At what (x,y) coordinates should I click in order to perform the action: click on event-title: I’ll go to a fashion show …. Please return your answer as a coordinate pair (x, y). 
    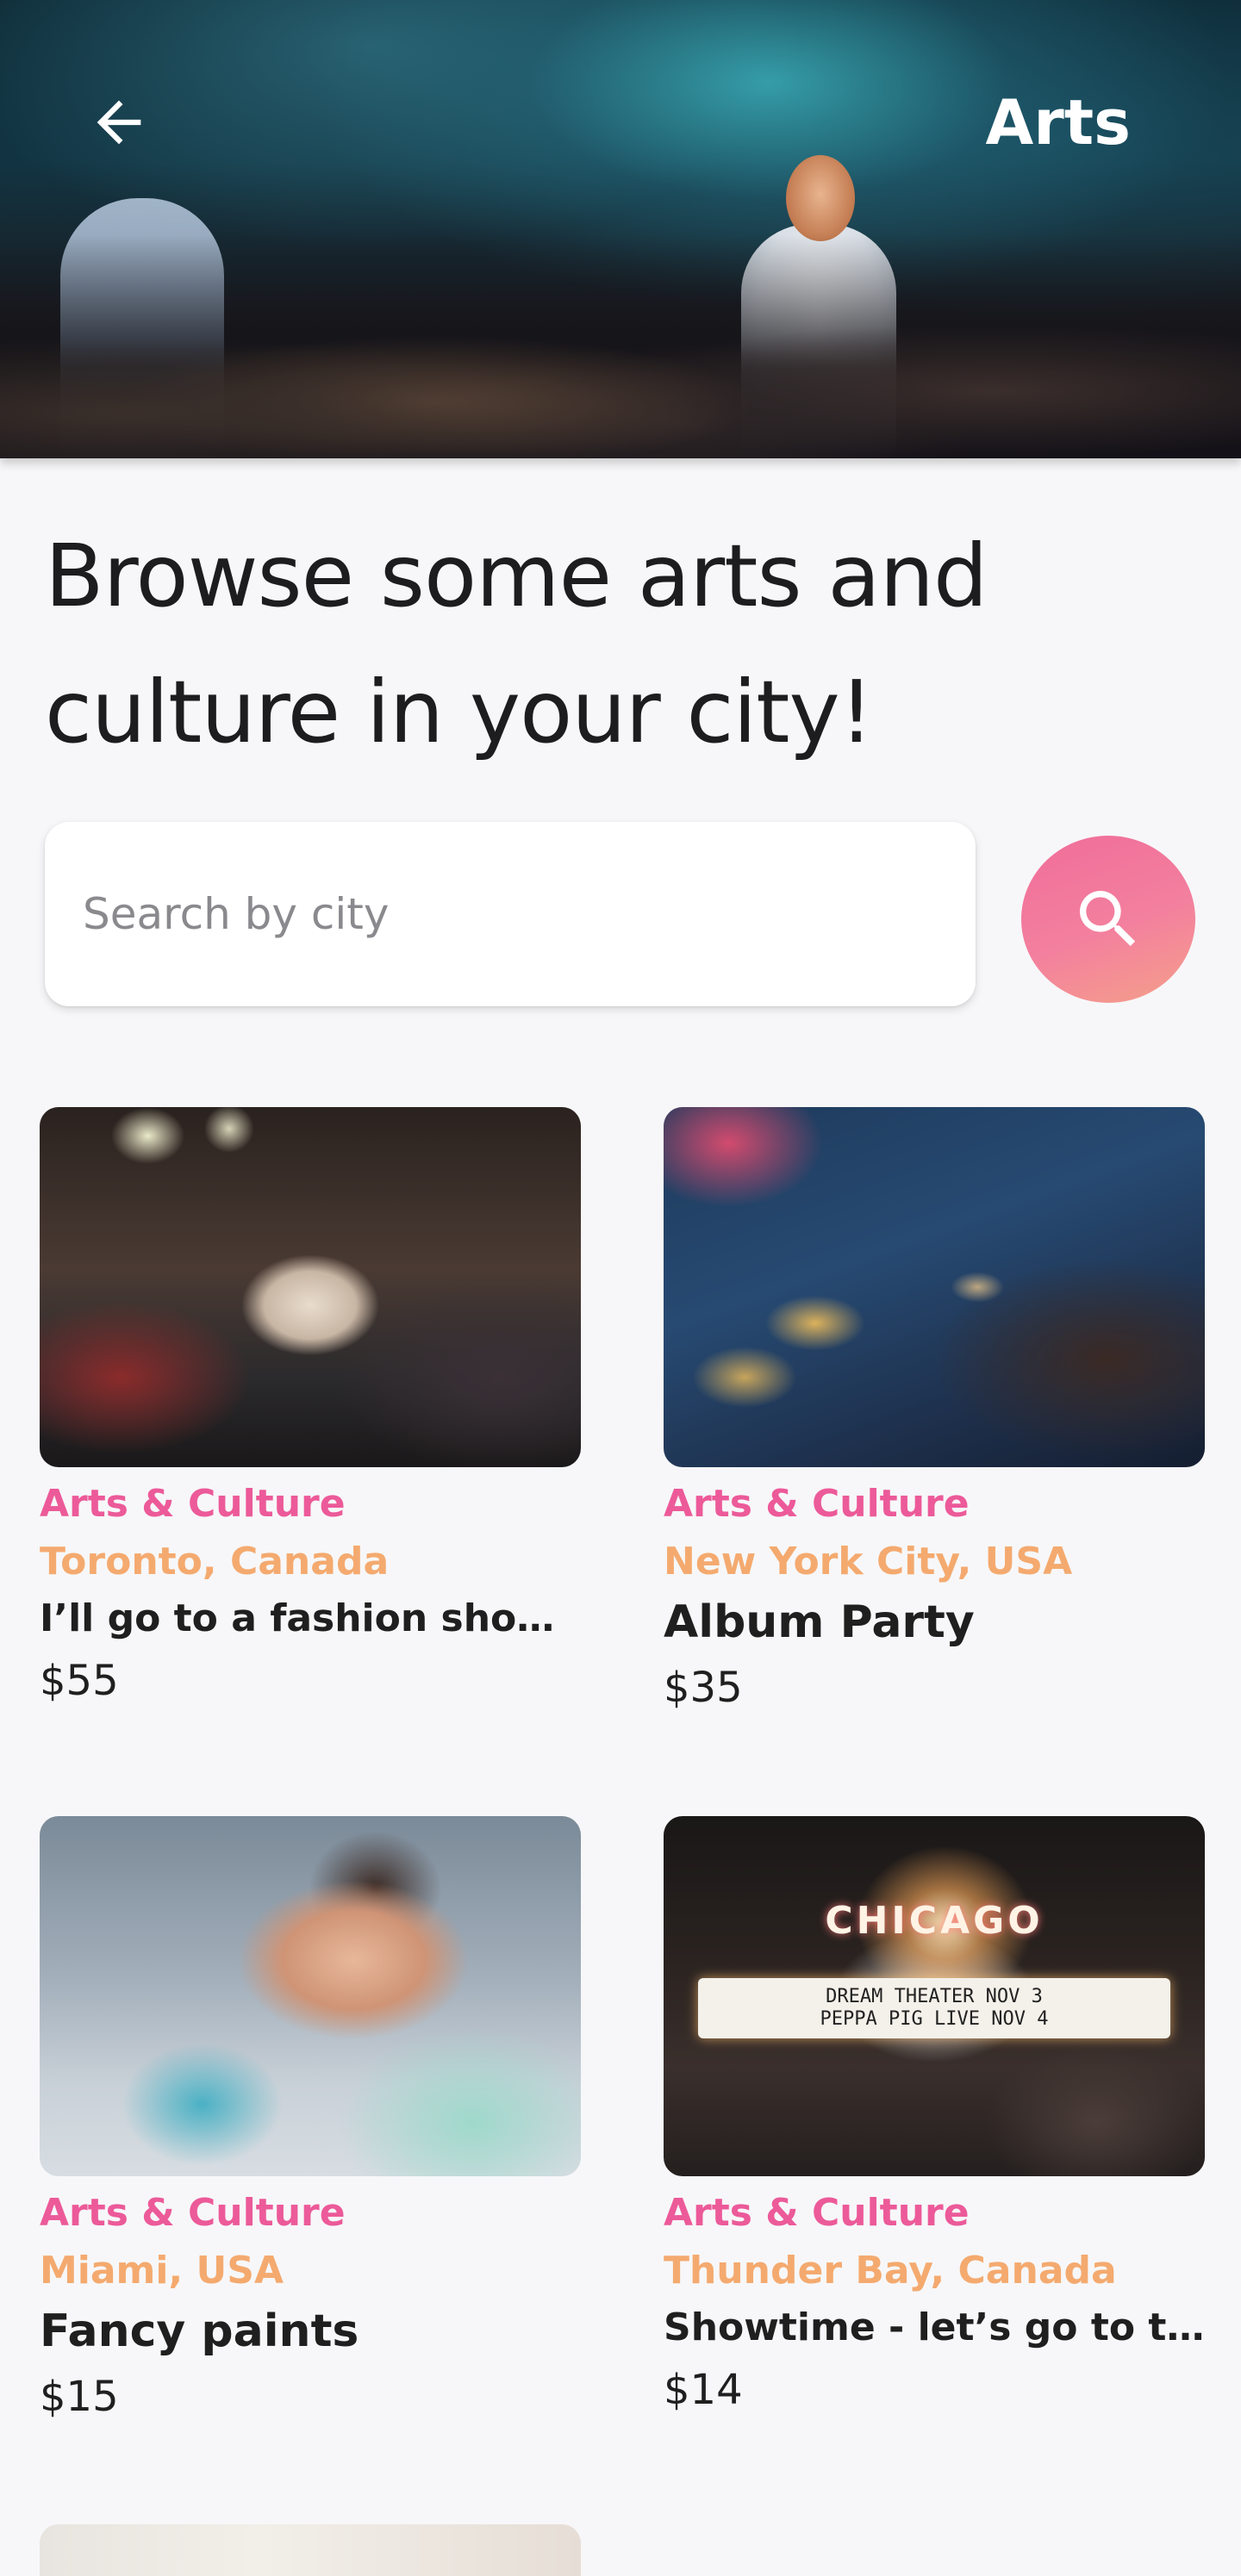
    Looking at the image, I should click on (310, 1618).